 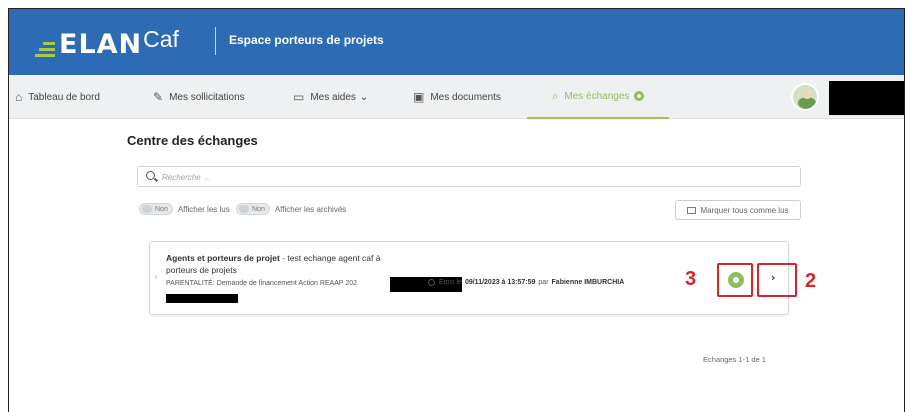 I want to click on filter-read-toggle: Non Afficher les lus, so click(x=184, y=209).